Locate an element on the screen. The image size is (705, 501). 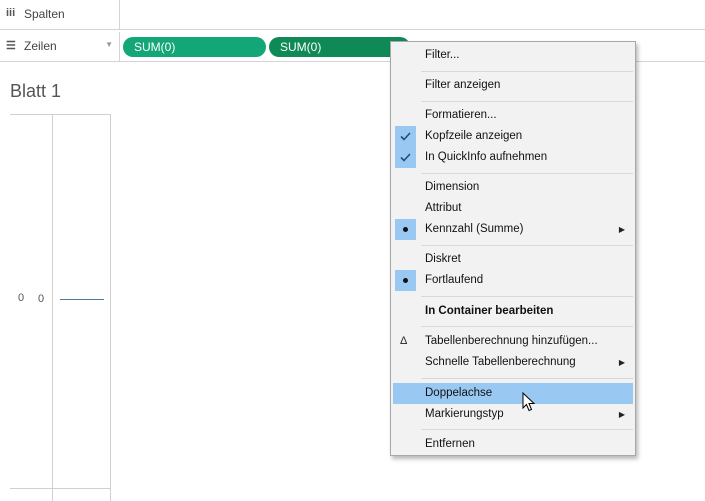
menu-item-label: Attribut is located at coordinates (443, 208).